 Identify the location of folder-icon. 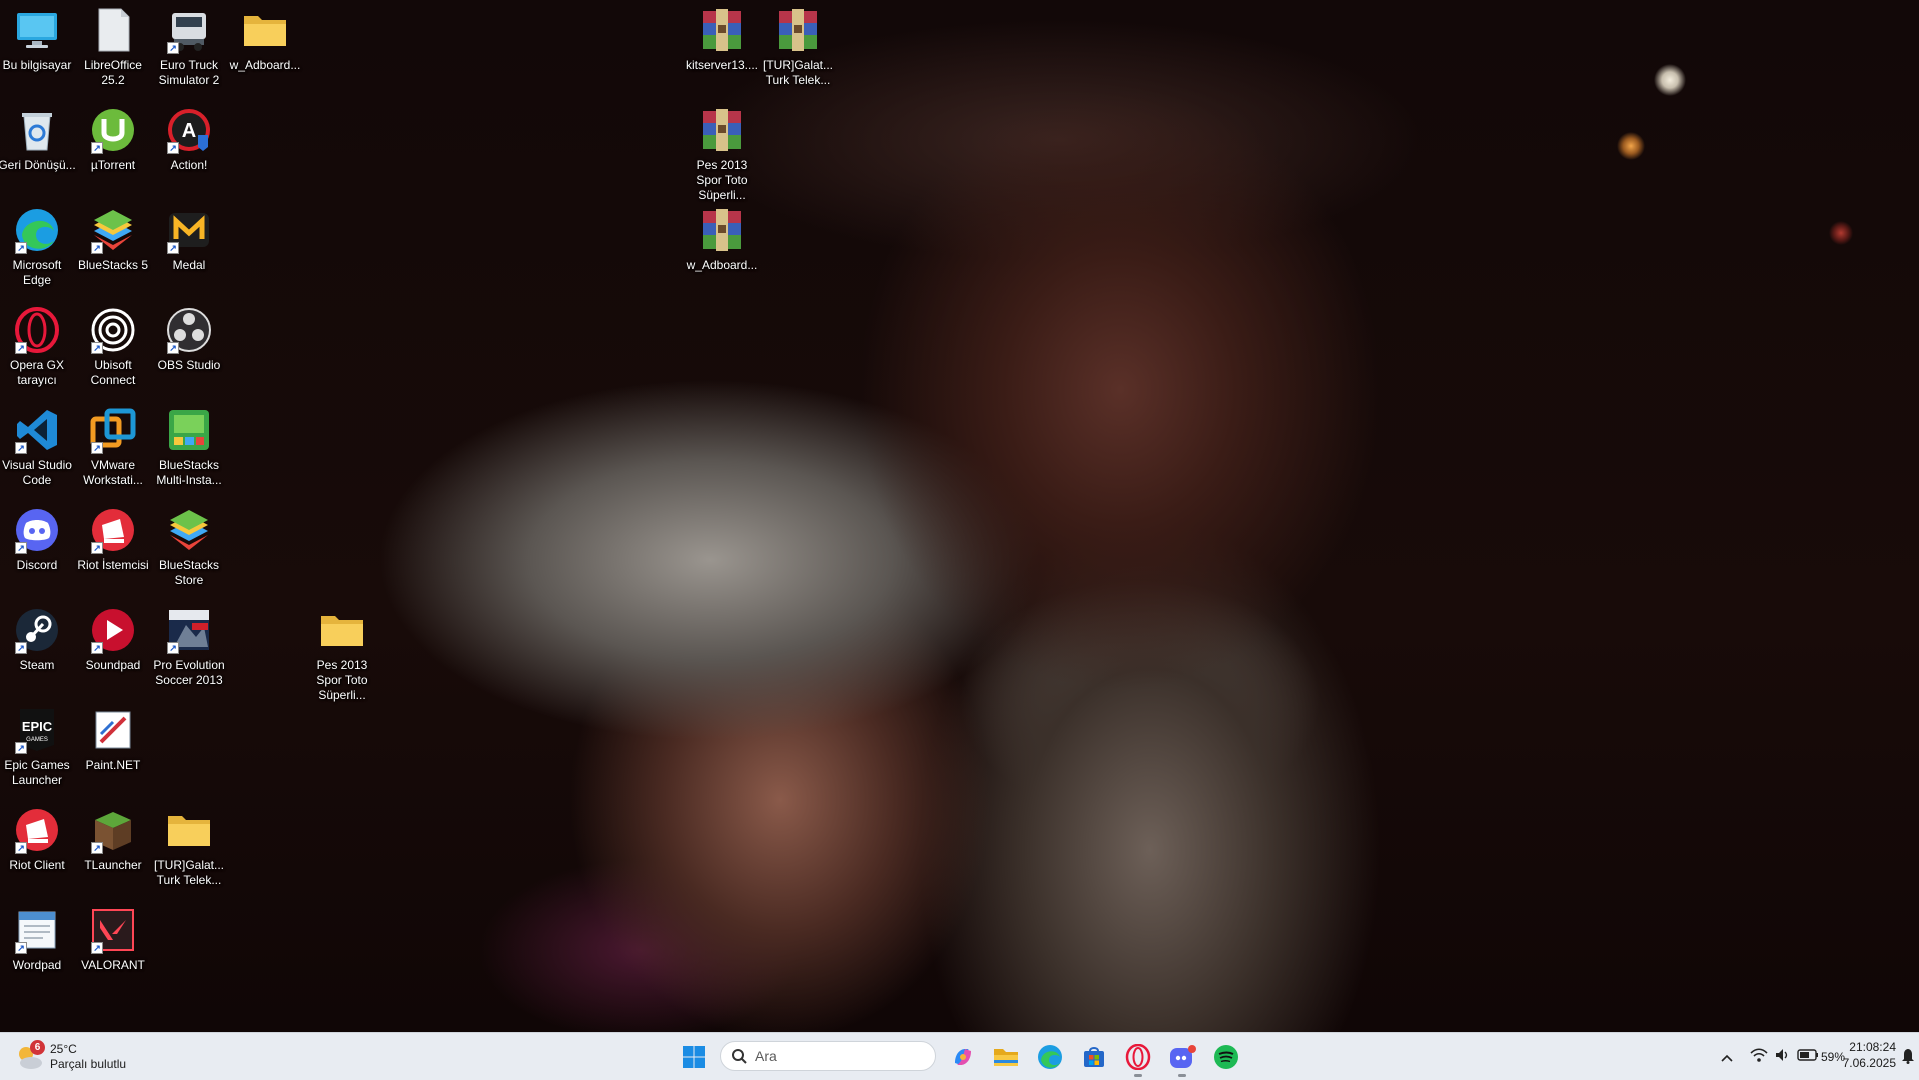
(265, 30).